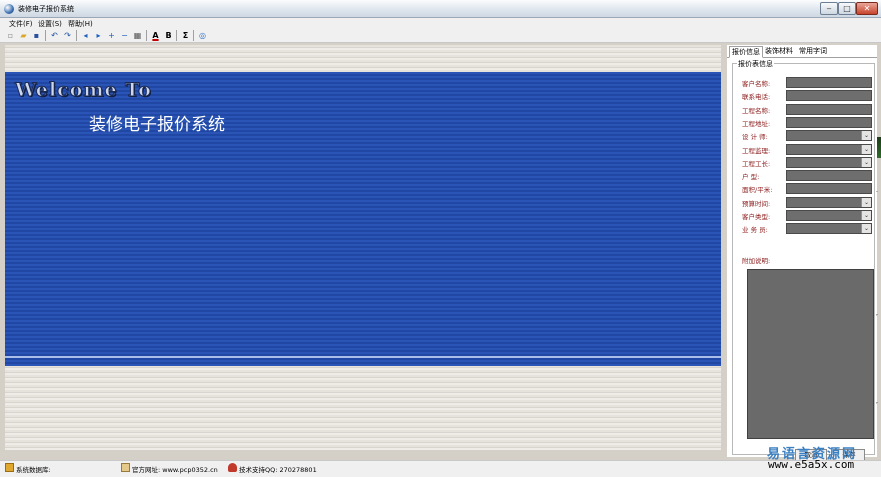 The height and width of the screenshot is (477, 881). What do you see at coordinates (756, 150) in the screenshot?
I see `field-label: 工程监理:` at bounding box center [756, 150].